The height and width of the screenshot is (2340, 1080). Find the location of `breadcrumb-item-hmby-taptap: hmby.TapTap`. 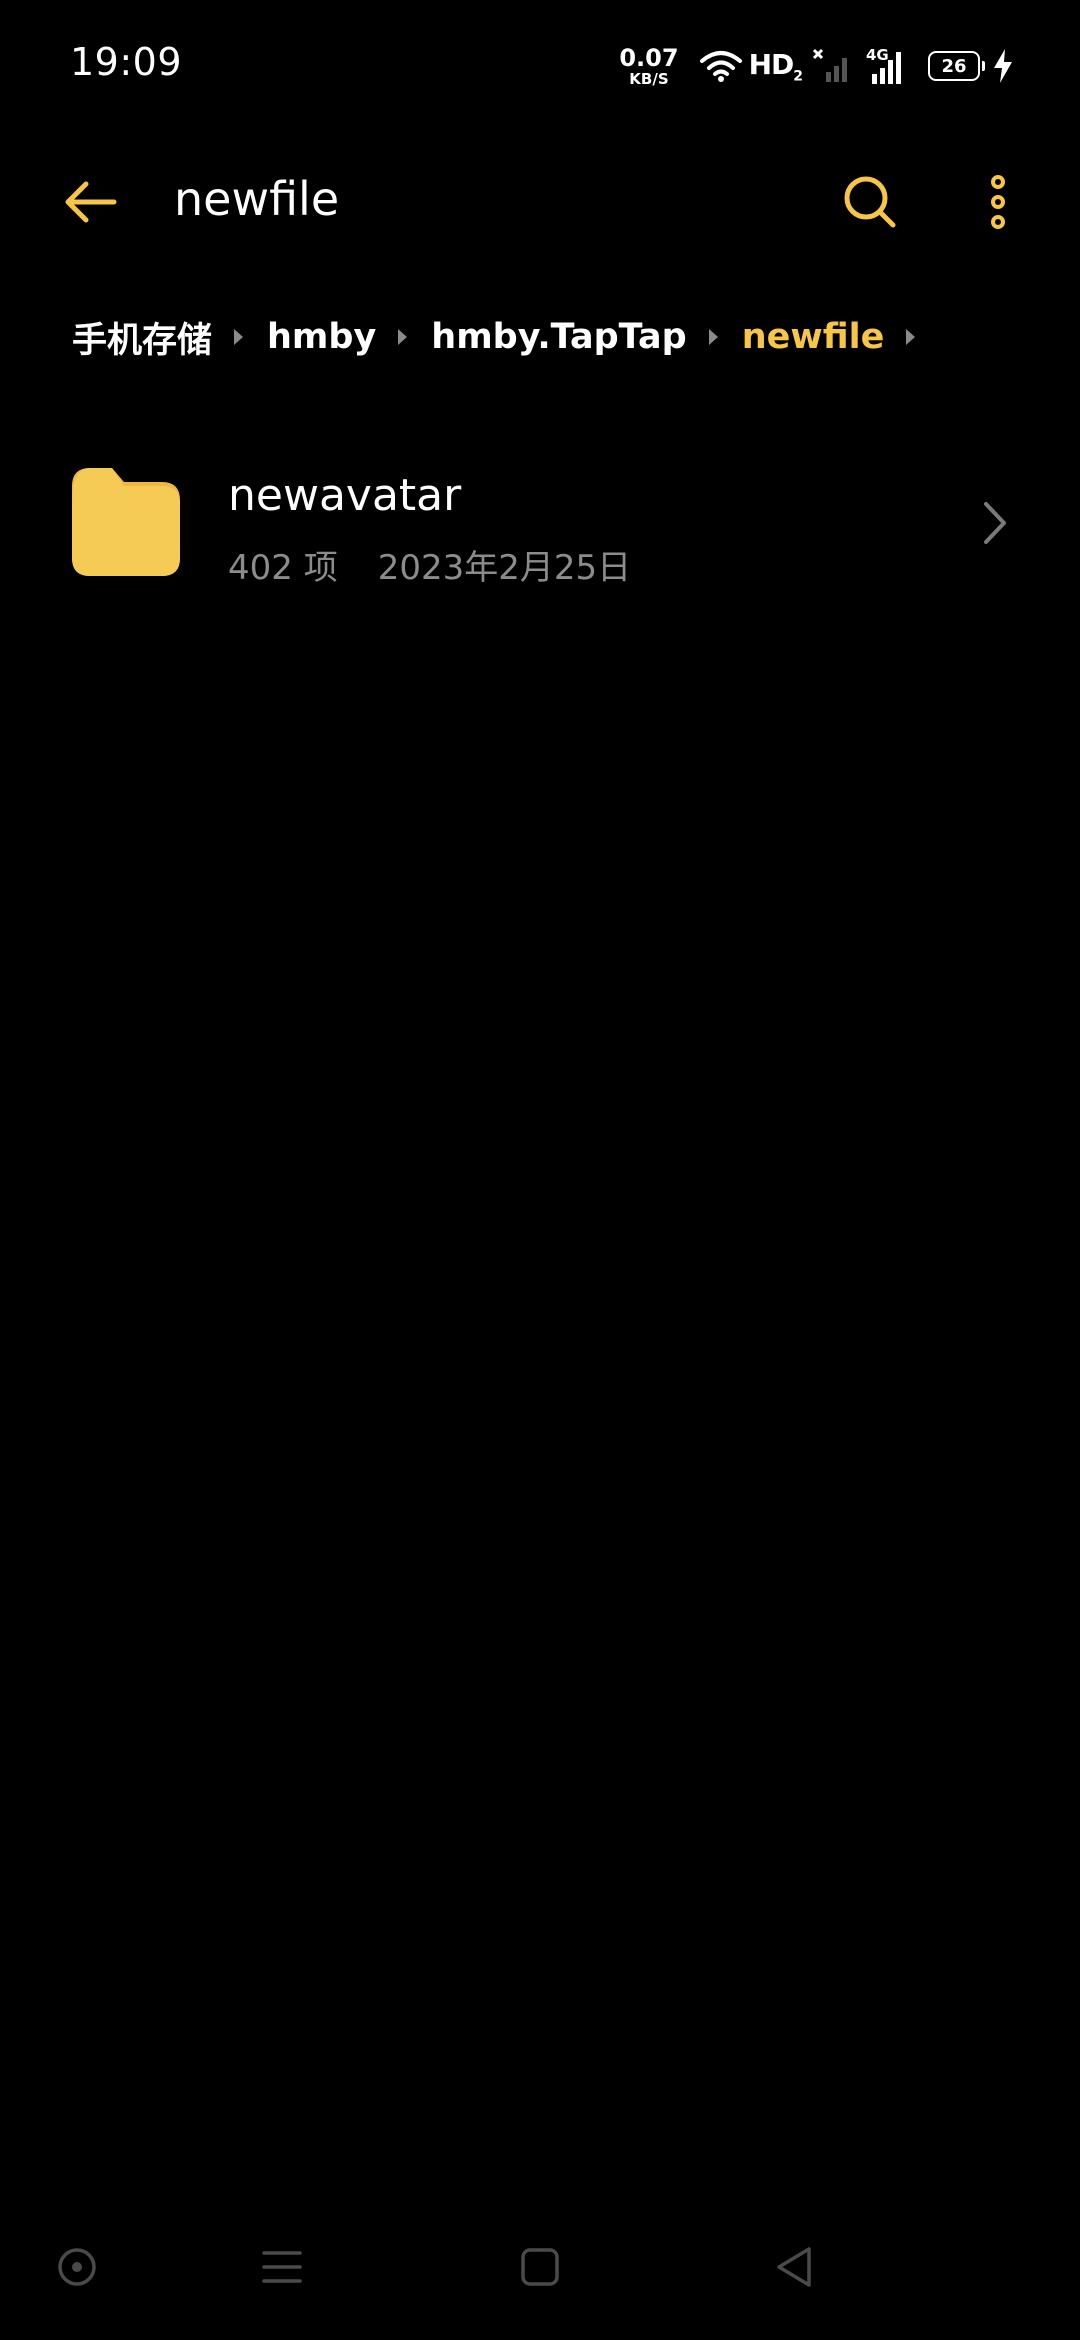

breadcrumb-item-hmby-taptap: hmby.TapTap is located at coordinates (558, 337).